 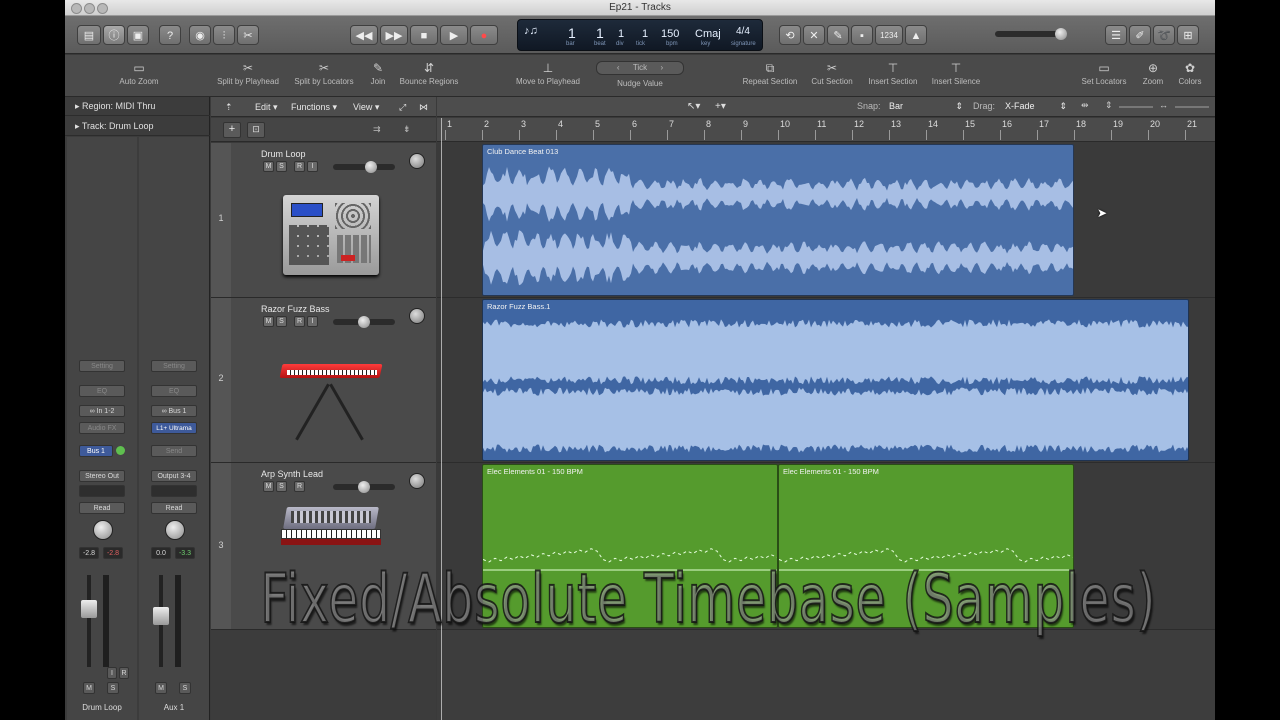 I want to click on toolbar-auto-zoom: ▭ Auto Zoom, so click(x=139, y=73).